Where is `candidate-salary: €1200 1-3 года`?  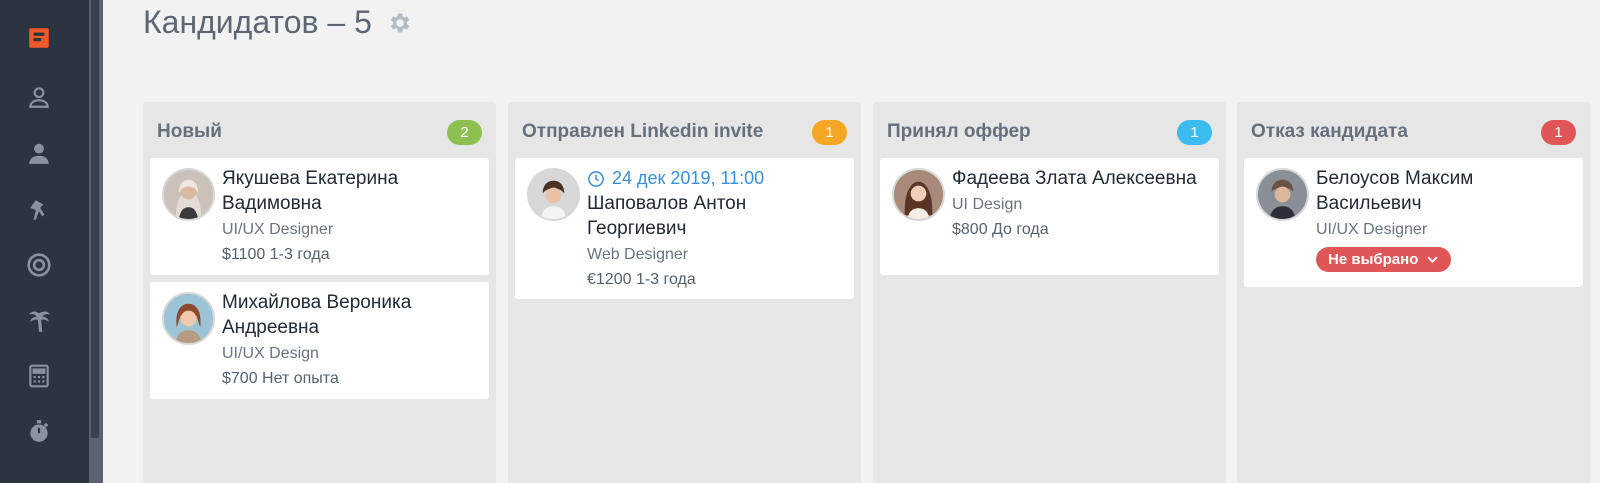 candidate-salary: €1200 1-3 года is located at coordinates (641, 279).